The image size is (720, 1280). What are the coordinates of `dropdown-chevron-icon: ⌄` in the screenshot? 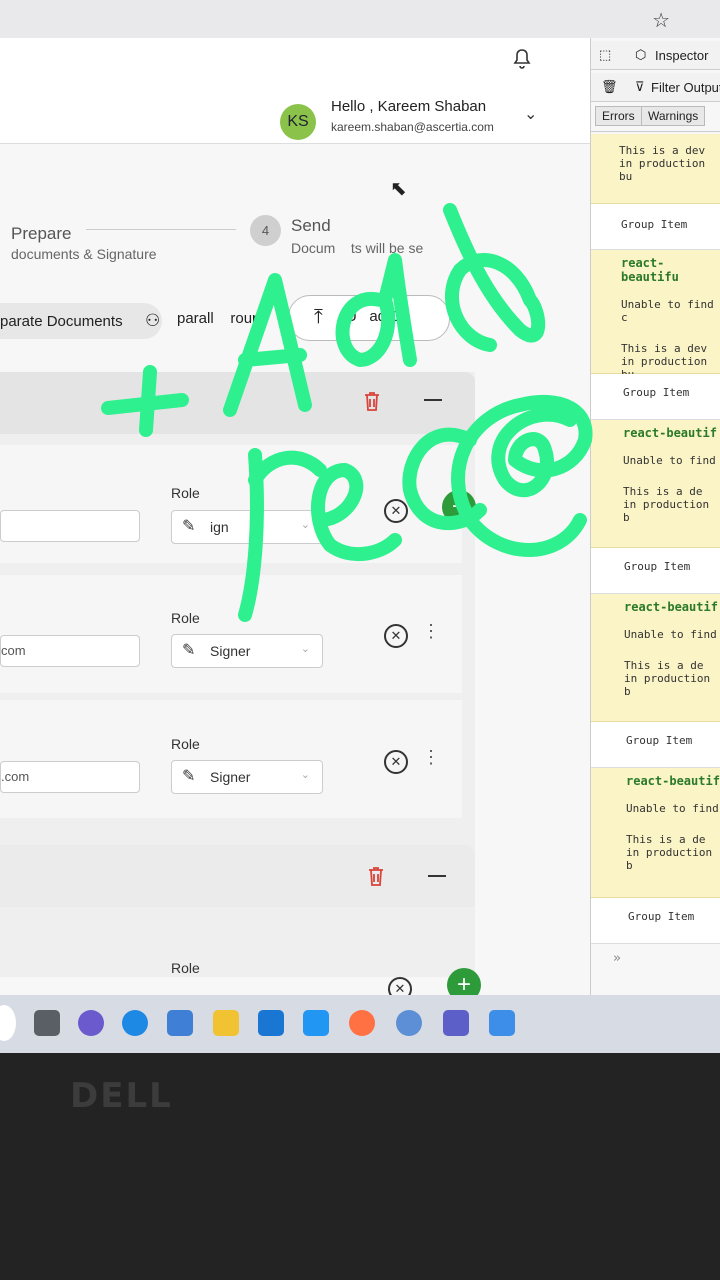 It's located at (305, 649).